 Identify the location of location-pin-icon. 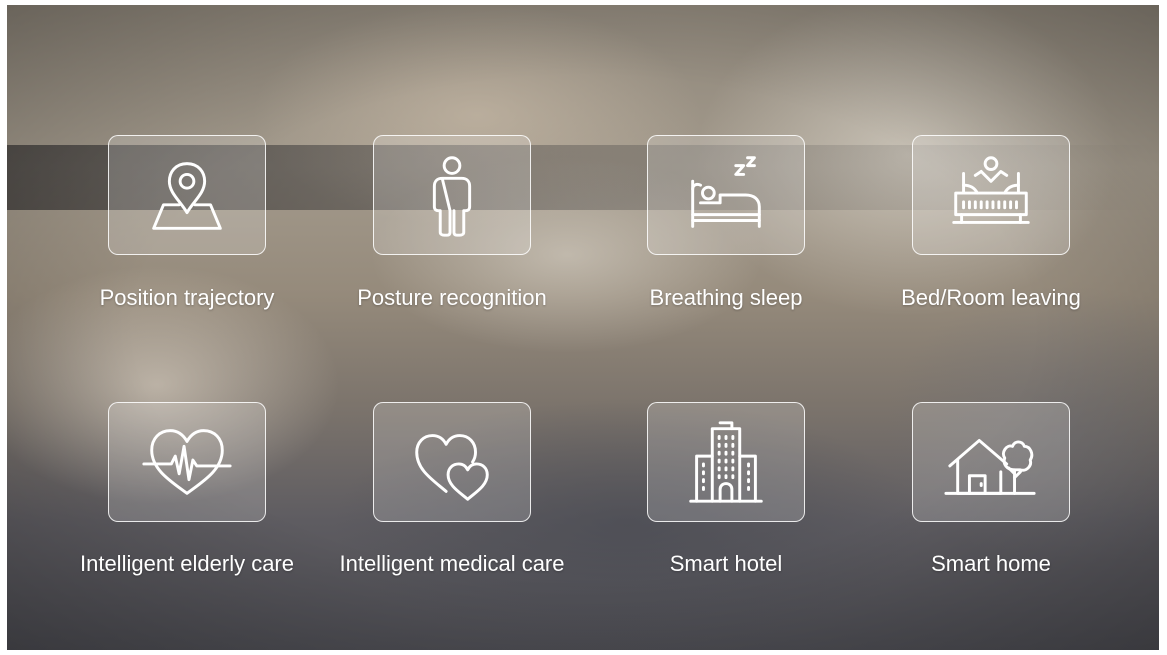
(187, 196).